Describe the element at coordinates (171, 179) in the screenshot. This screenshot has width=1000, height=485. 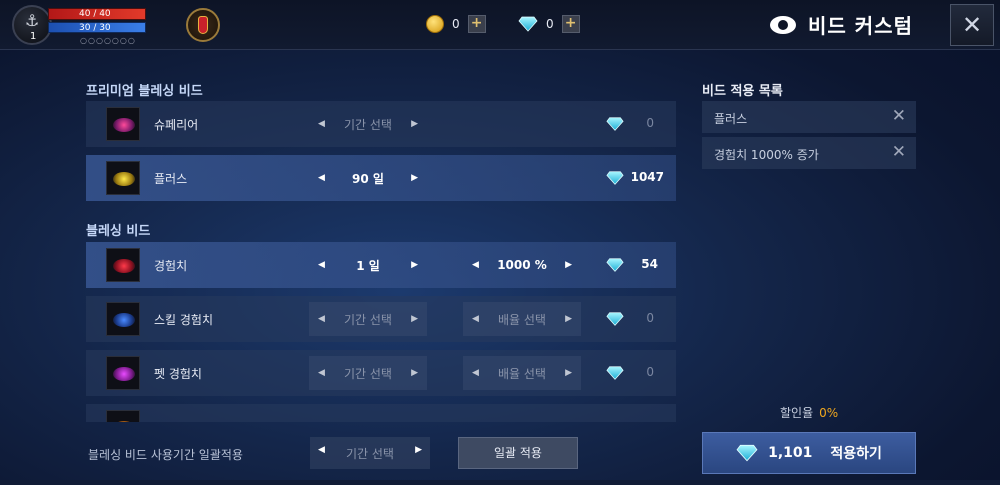
I see `bead-name: 플러스` at that location.